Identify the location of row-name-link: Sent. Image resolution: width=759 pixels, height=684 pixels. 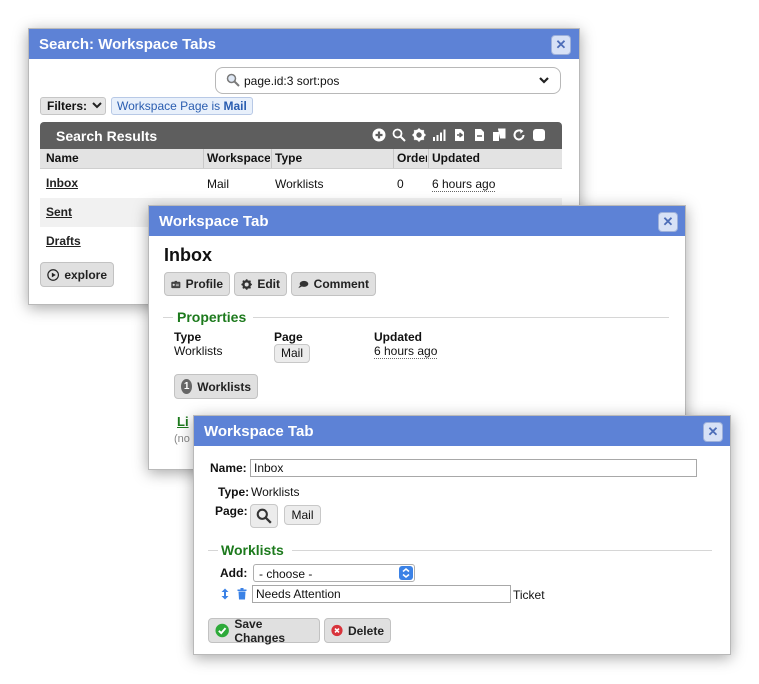
(59, 212).